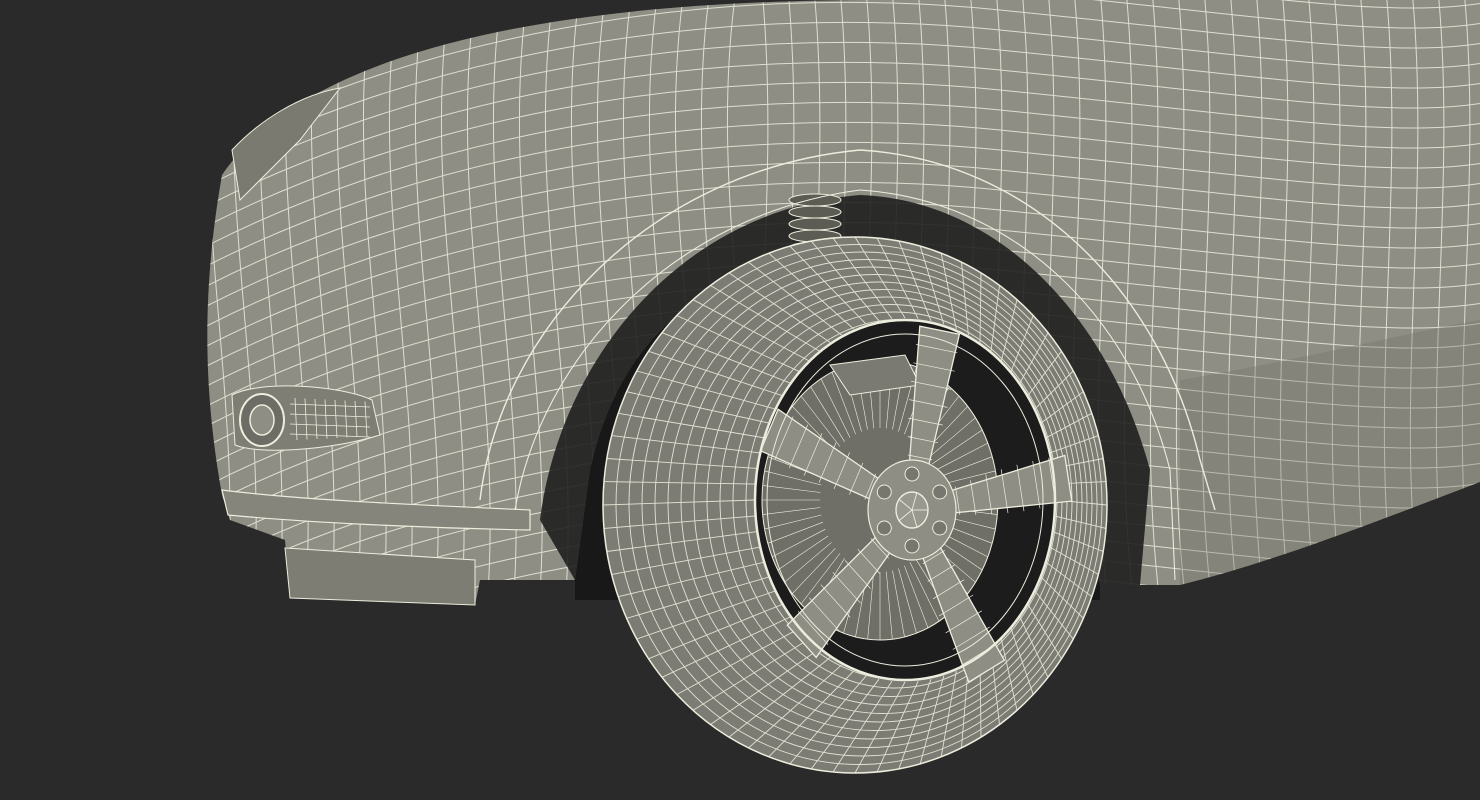 This screenshot has width=1480, height=800. I want to click on fog-light, so click(306, 418).